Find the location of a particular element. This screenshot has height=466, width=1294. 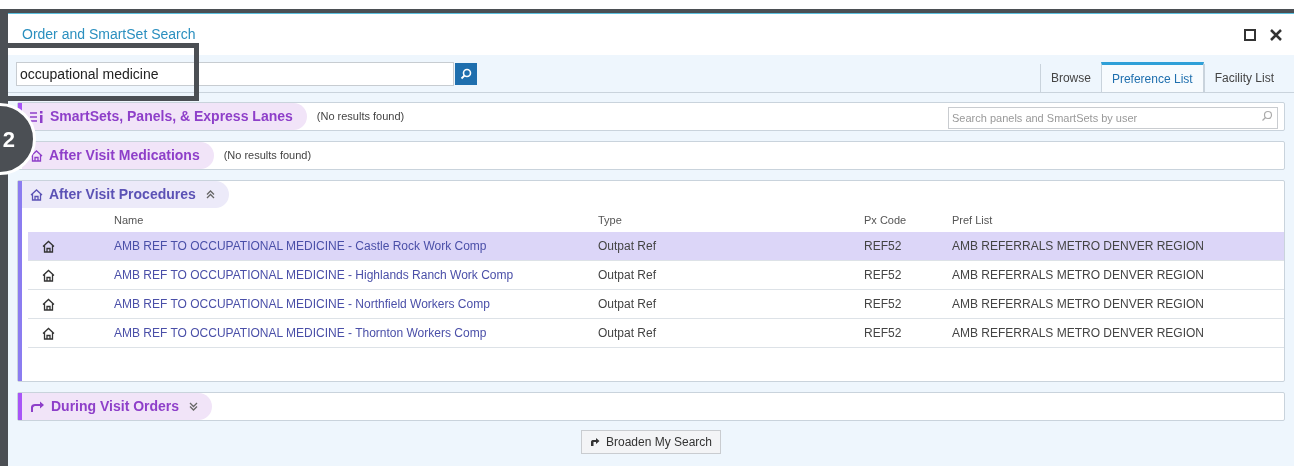

tab: Preference List is located at coordinates (1152, 77).